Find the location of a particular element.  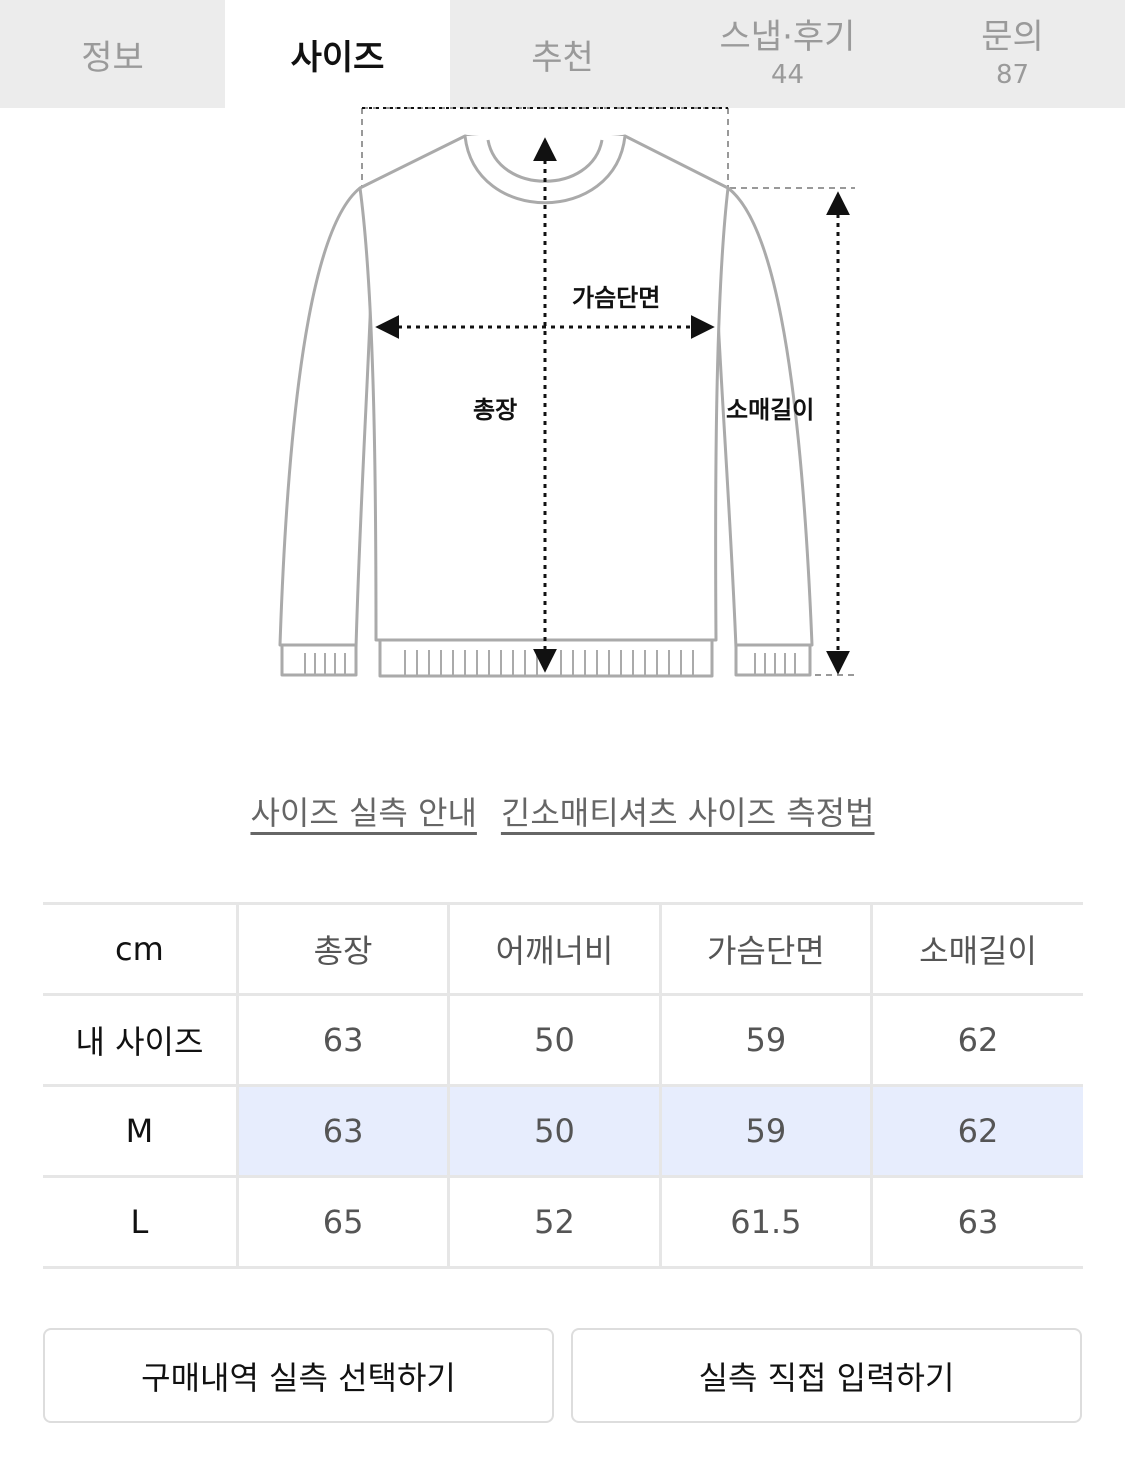

table-header-row: cm 총장 어깨너비 가슴단면 소매길이 is located at coordinates (563, 949).